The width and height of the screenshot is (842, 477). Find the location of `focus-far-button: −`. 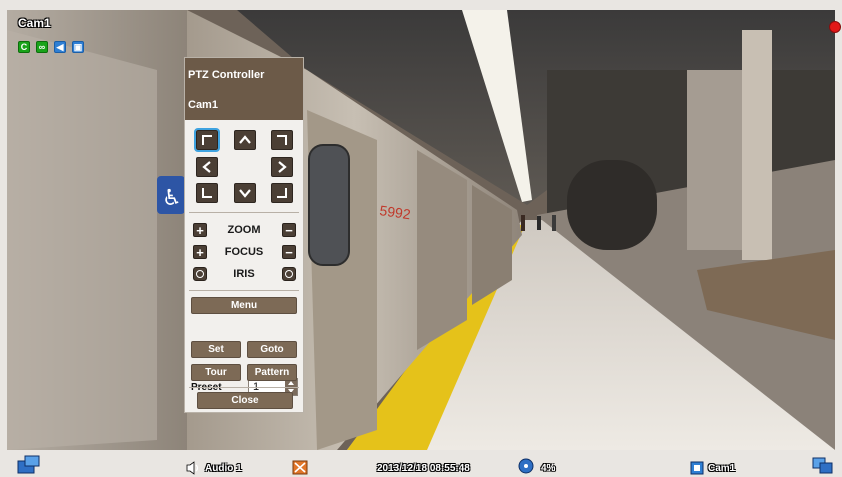

focus-far-button: − is located at coordinates (289, 252).